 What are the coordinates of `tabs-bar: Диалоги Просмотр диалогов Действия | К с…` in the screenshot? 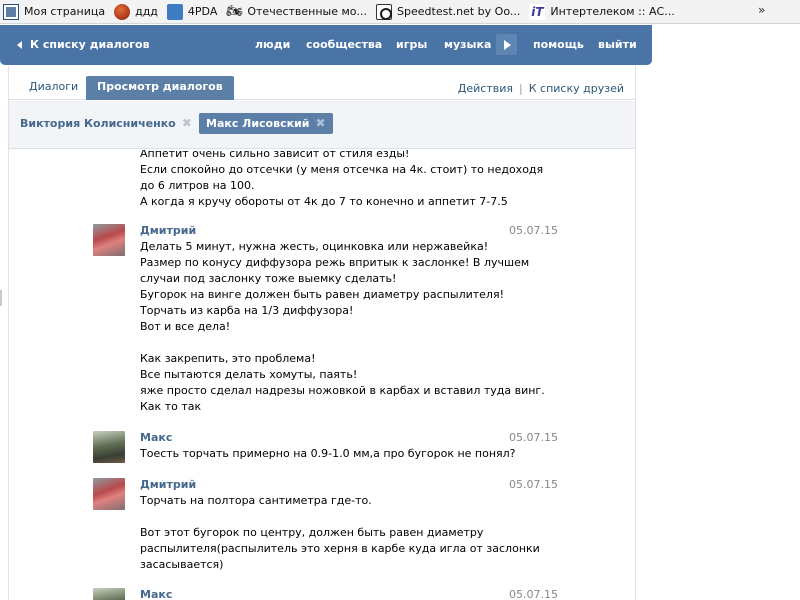 It's located at (322, 83).